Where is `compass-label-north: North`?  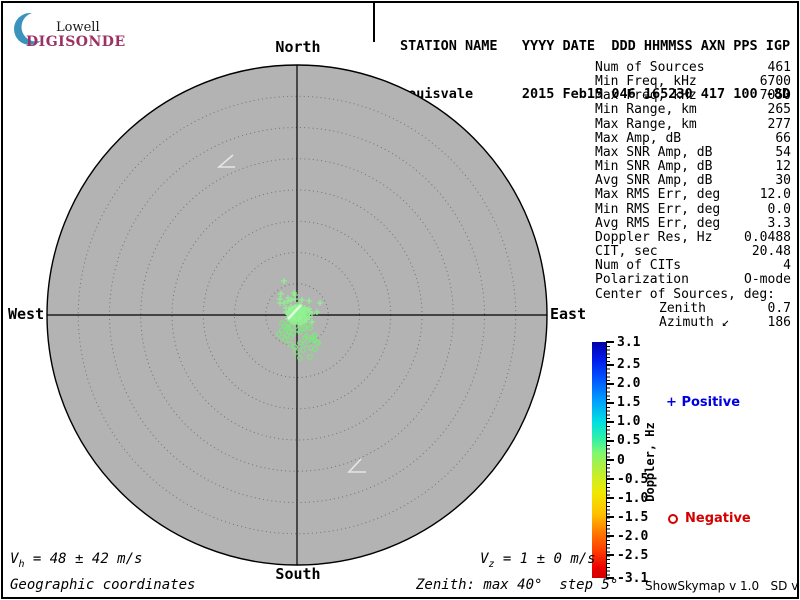 compass-label-north: North is located at coordinates (298, 47).